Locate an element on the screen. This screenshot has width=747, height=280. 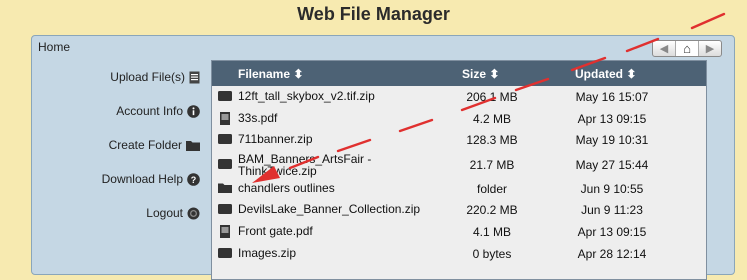
filename-header: Filename ⬍ is located at coordinates (270, 74).